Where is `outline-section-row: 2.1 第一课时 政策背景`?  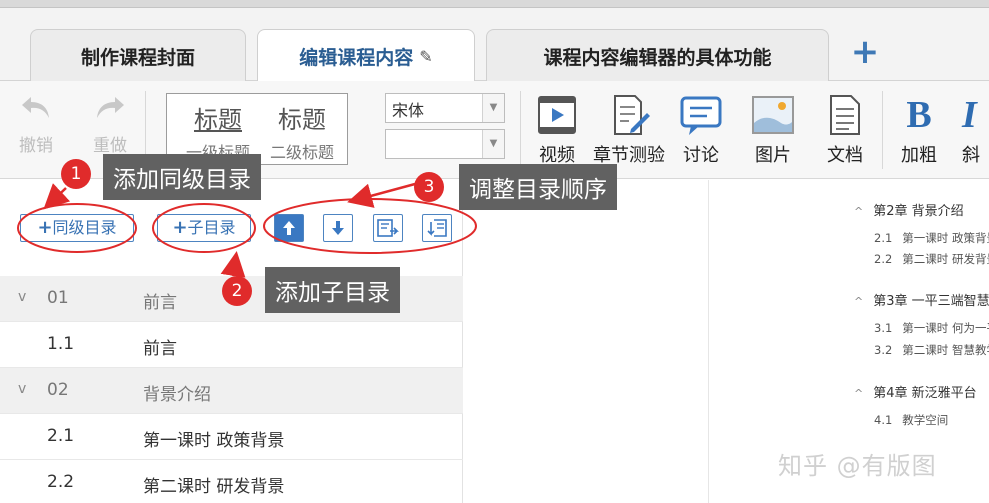 outline-section-row: 2.1 第一课时 政策背景 is located at coordinates (231, 437).